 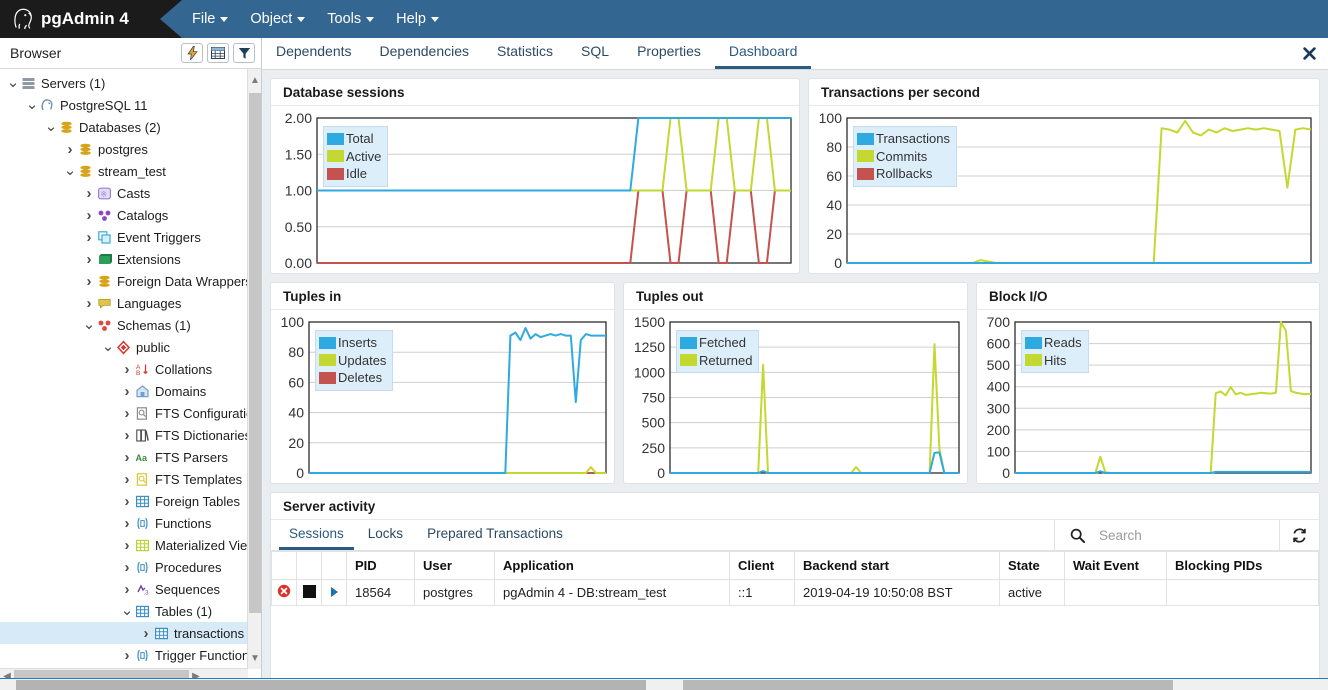 What do you see at coordinates (495, 536) in the screenshot?
I see `sa-tab-prepared-transactions: Prepared Transactions` at bounding box center [495, 536].